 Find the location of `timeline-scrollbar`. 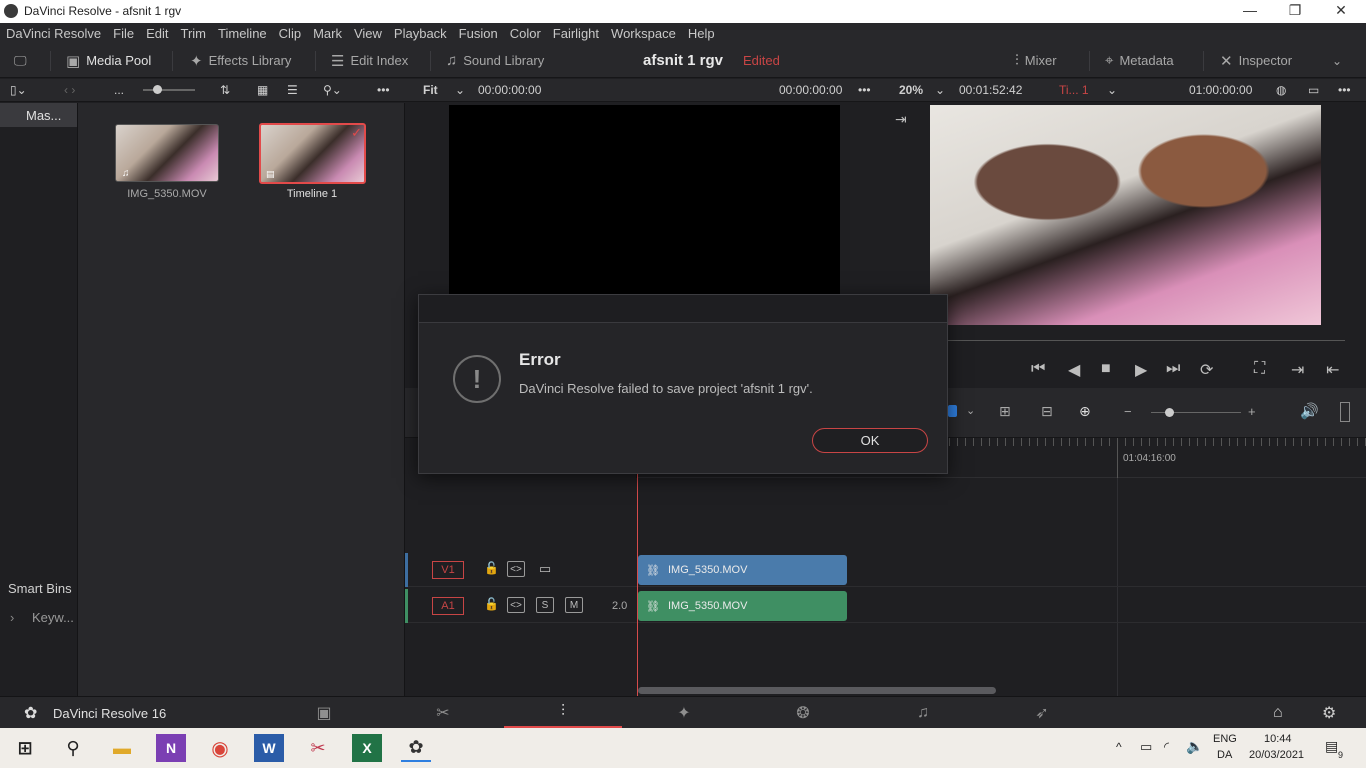

timeline-scrollbar is located at coordinates (817, 690).